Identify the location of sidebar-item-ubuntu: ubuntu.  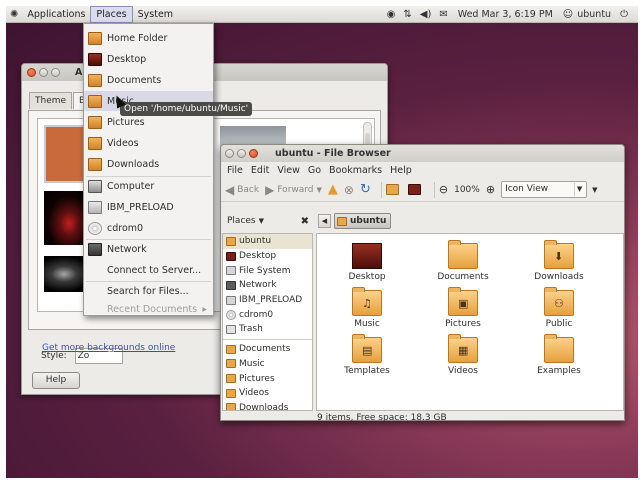
(267, 241).